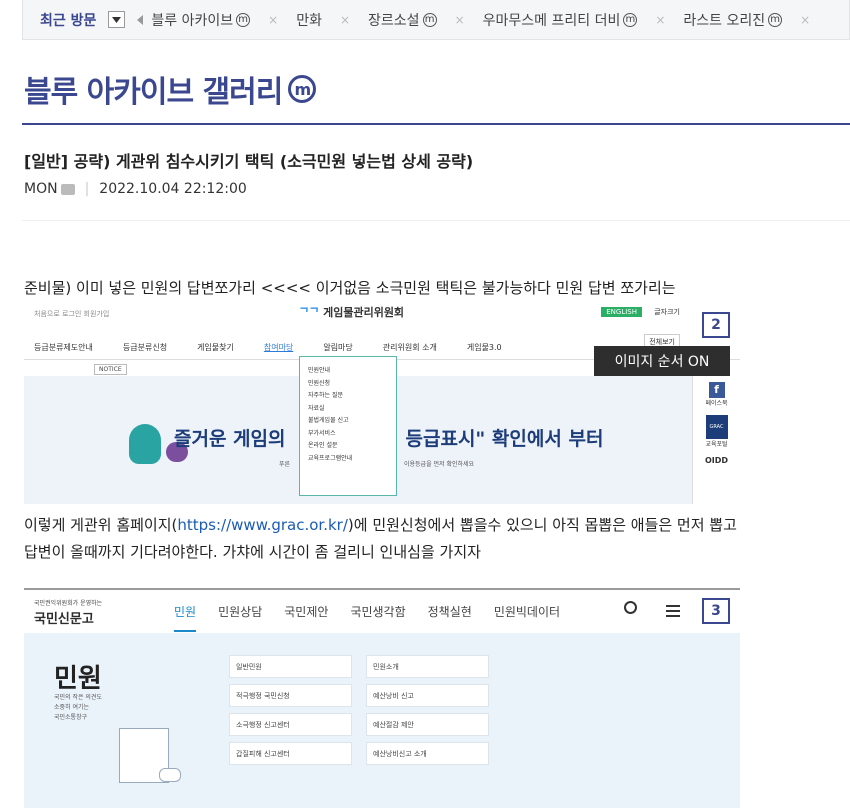  I want to click on recent-item: 우마무스메 프리티 더비 m ×, so click(583, 20).